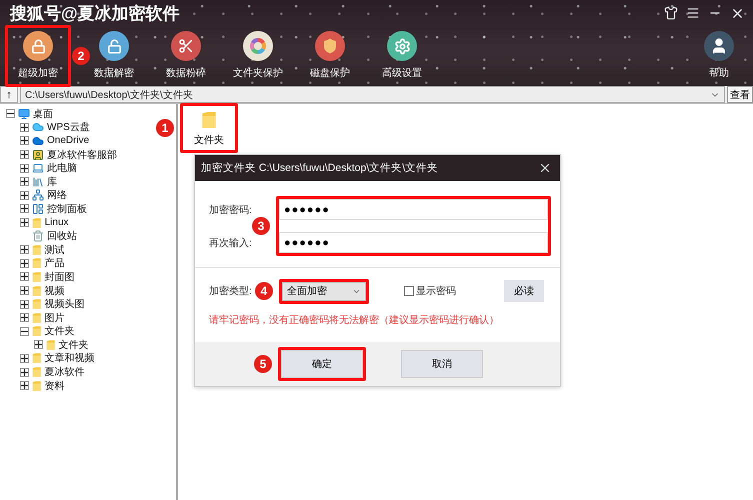 The width and height of the screenshot is (753, 500). What do you see at coordinates (54, 317) in the screenshot?
I see `tree-item: 图片` at bounding box center [54, 317].